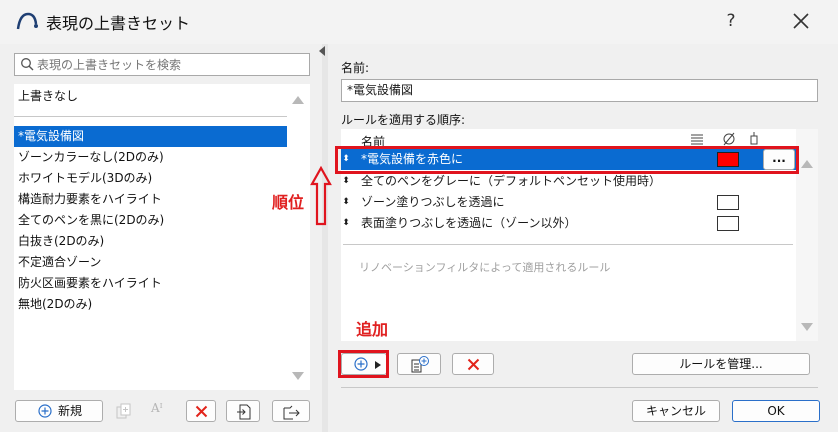 Image resolution: width=838 pixels, height=432 pixels. I want to click on name-label: 名前:, so click(355, 68).